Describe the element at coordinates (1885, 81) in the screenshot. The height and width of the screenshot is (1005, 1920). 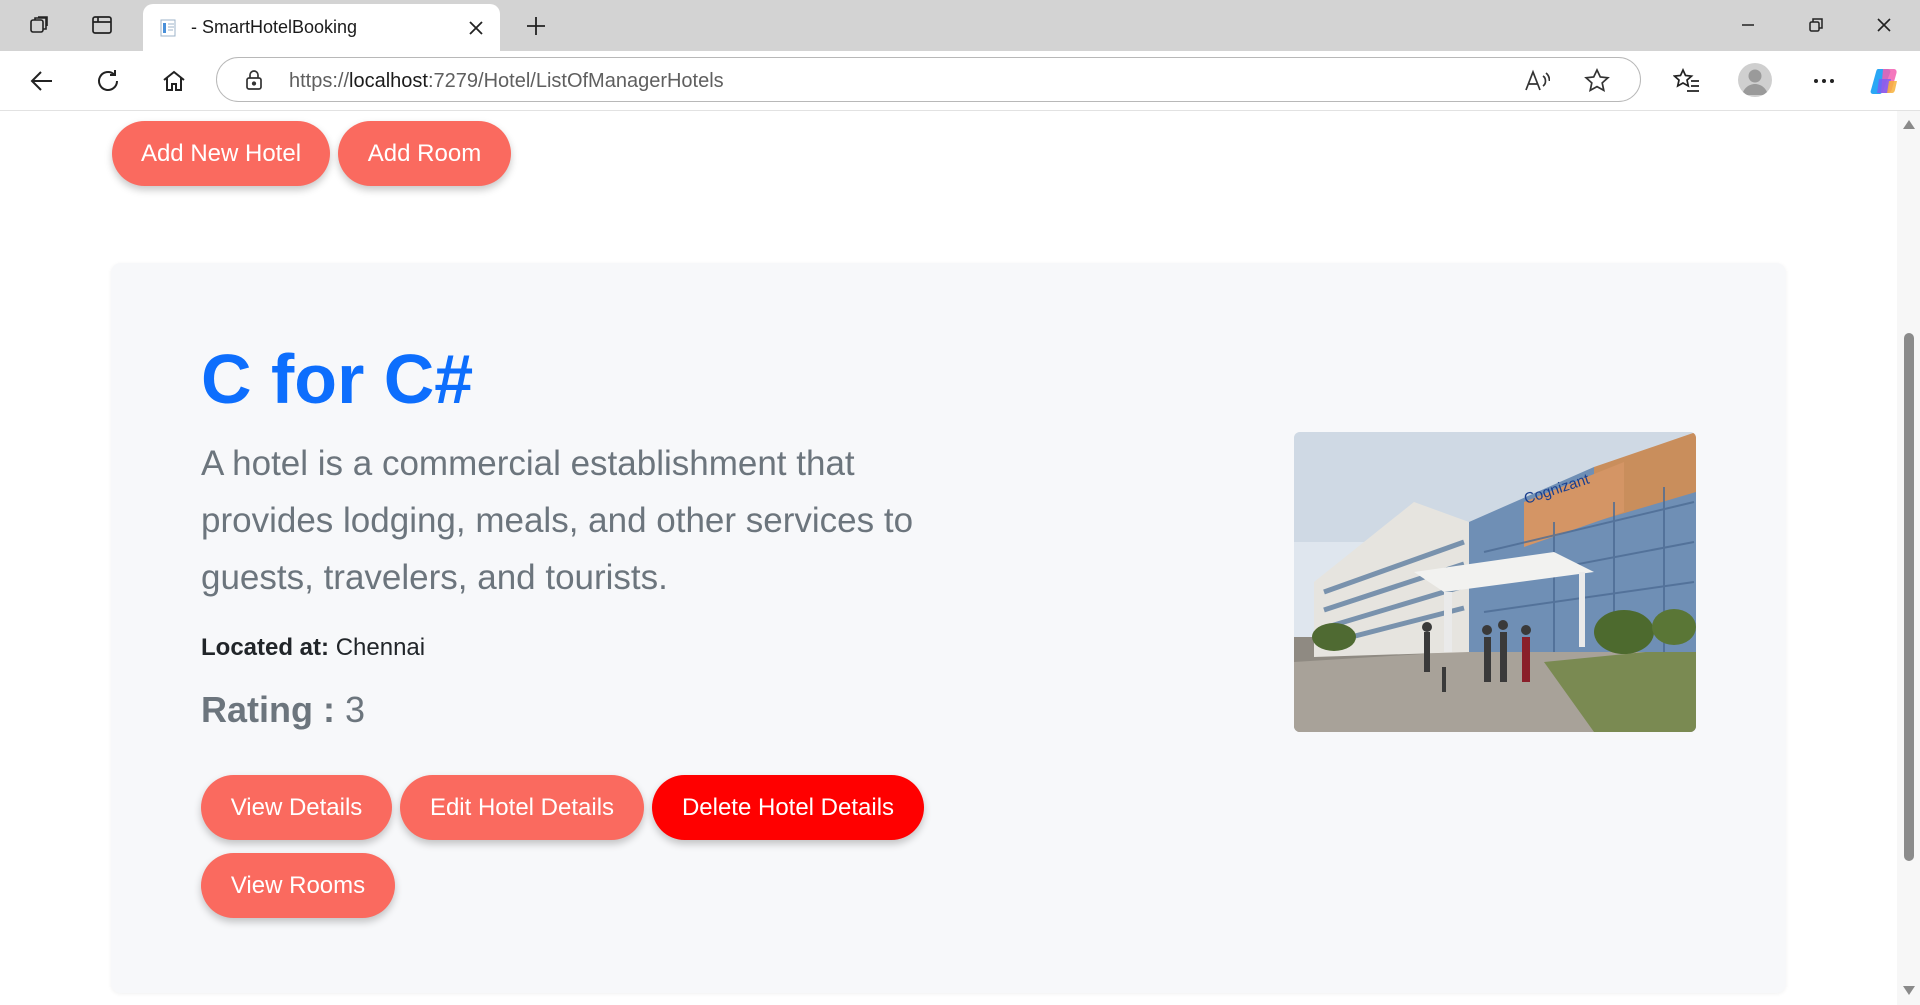
I see `copilot-icon` at that location.